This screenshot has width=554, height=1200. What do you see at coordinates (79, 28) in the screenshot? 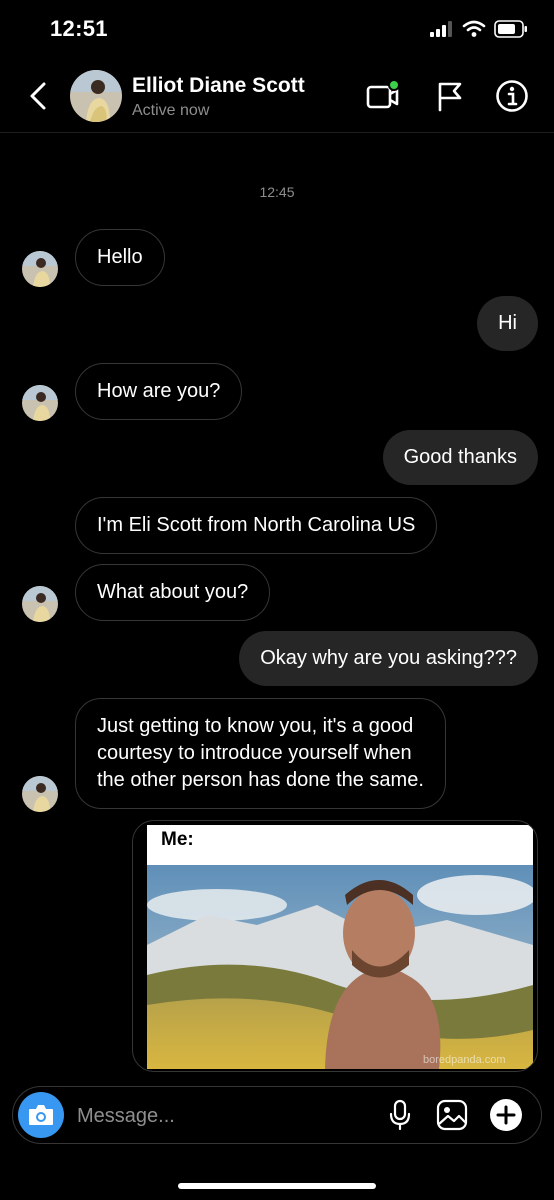
I see `status-time: 12:51` at bounding box center [79, 28].